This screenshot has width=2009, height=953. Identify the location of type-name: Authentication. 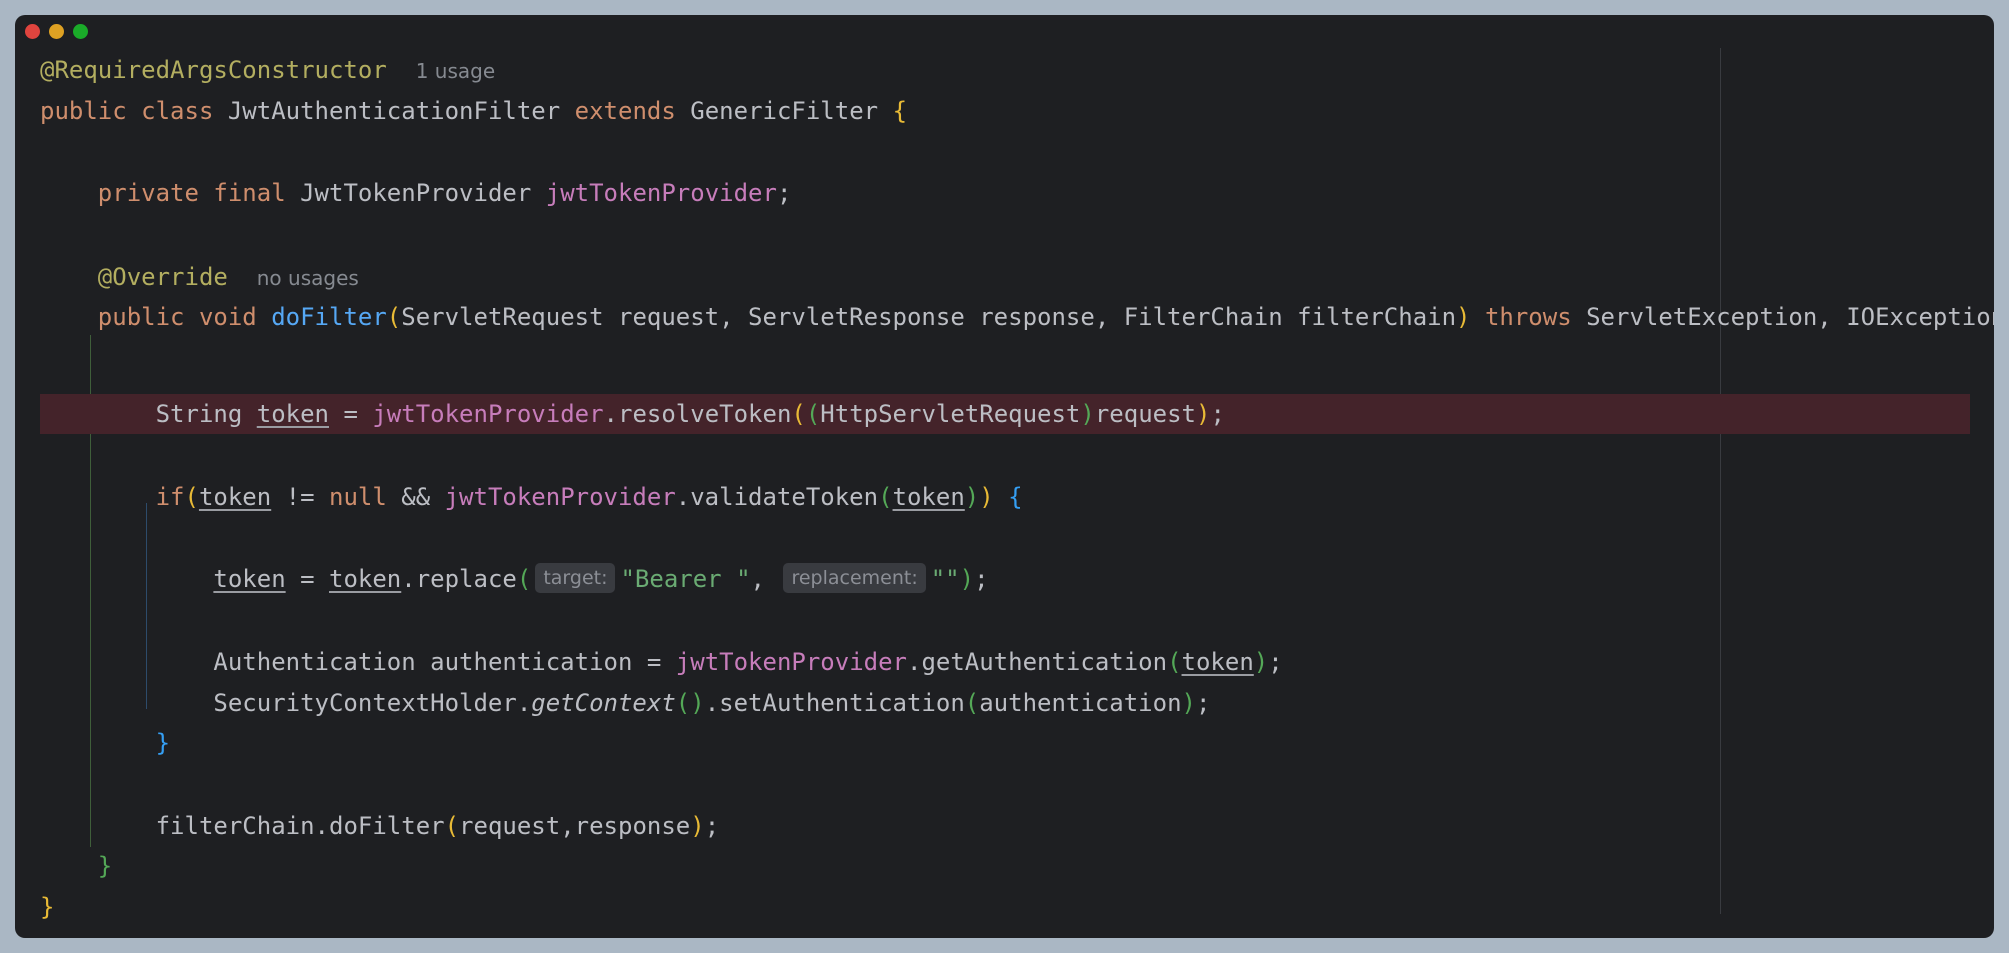
(314, 662).